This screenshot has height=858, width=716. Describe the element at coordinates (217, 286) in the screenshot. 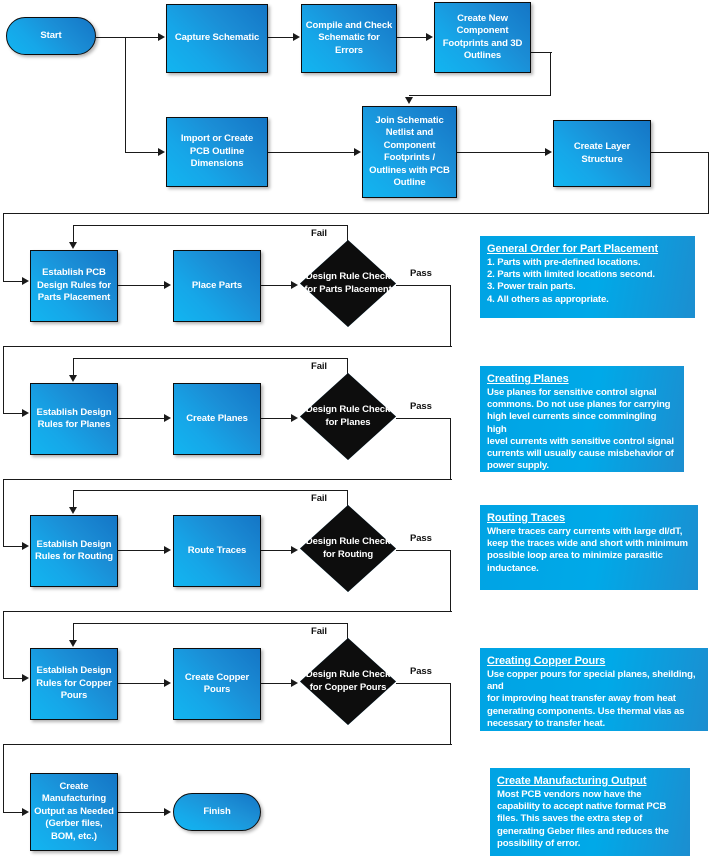

I see `node-place-parts: Place Parts` at that location.